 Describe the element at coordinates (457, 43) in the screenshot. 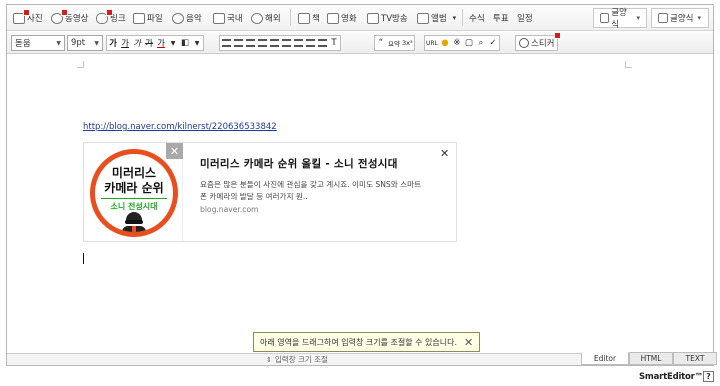

I see `special-char-icon: ※` at that location.